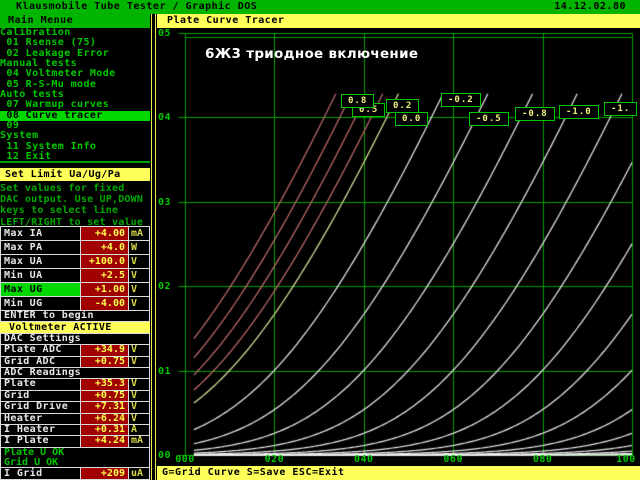 This screenshot has height=480, width=640. Describe the element at coordinates (23, 418) in the screenshot. I see `row-label: Heater` at that location.